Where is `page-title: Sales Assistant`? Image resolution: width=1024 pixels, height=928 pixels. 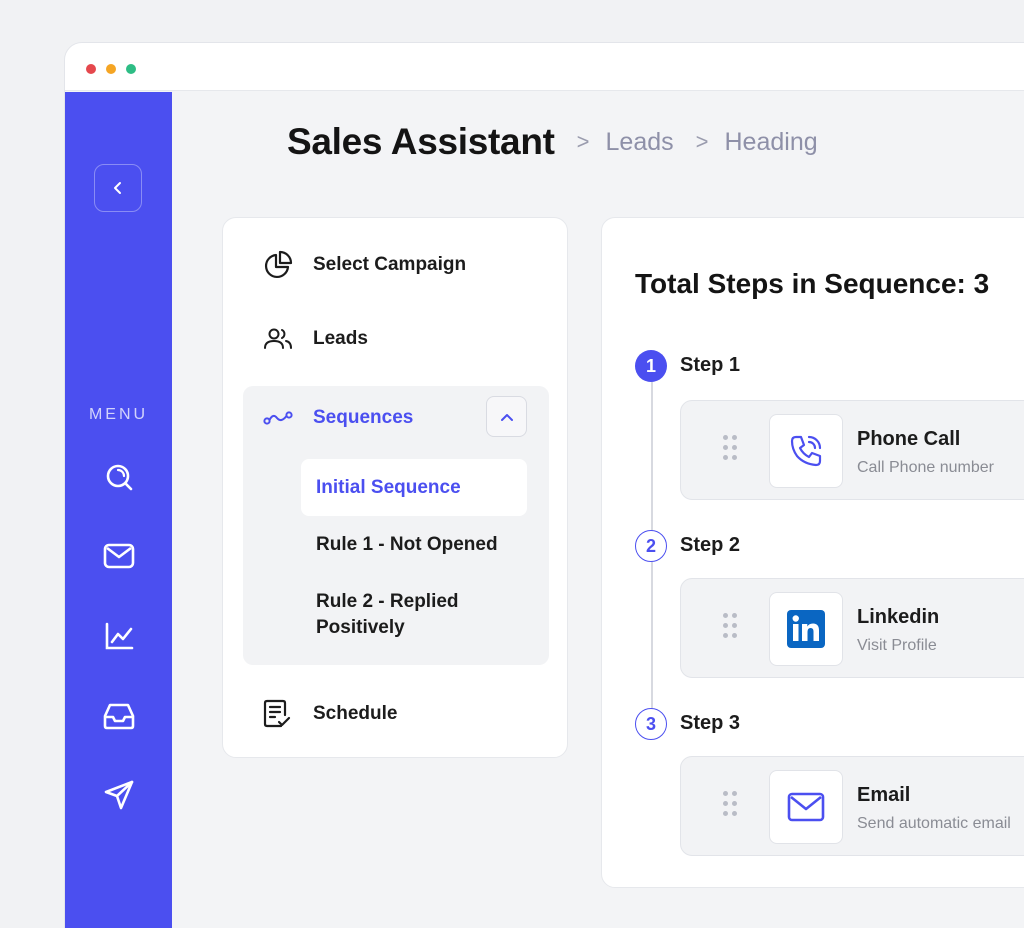
page-title: Sales Assistant is located at coordinates (421, 141).